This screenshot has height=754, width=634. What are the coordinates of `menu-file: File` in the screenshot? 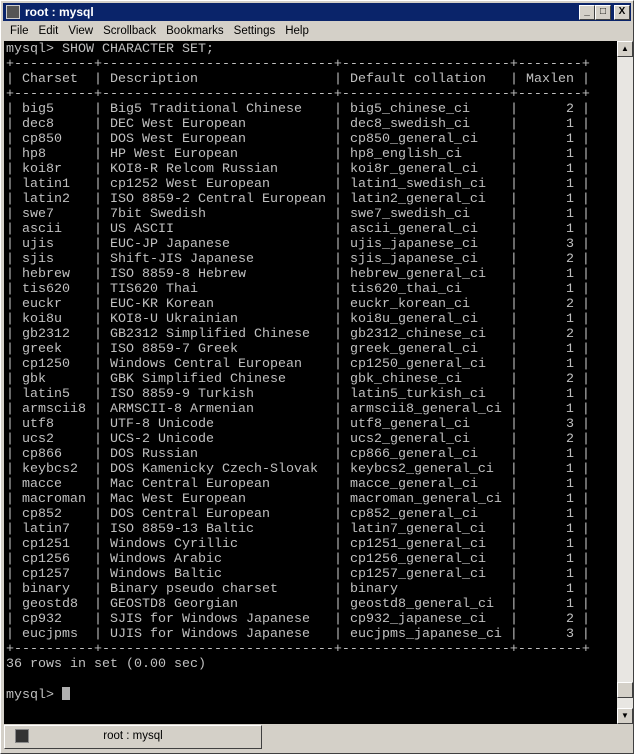 It's located at (19, 31).